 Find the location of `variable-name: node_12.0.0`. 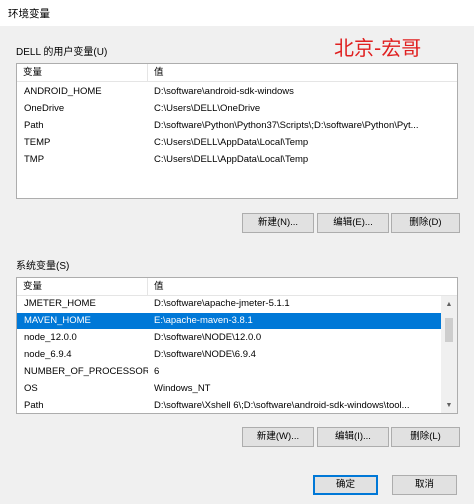

variable-name: node_12.0.0 is located at coordinates (50, 337).